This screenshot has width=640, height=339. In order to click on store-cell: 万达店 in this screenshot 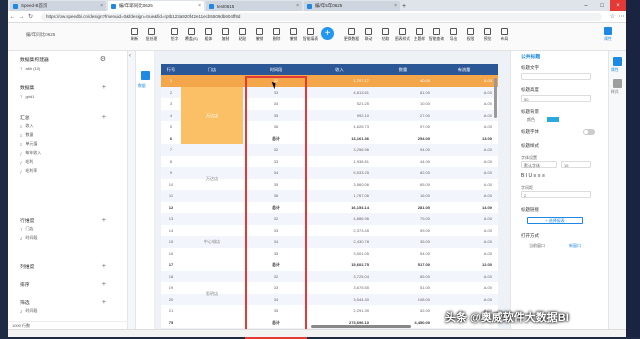, I will do `click(212, 115)`.